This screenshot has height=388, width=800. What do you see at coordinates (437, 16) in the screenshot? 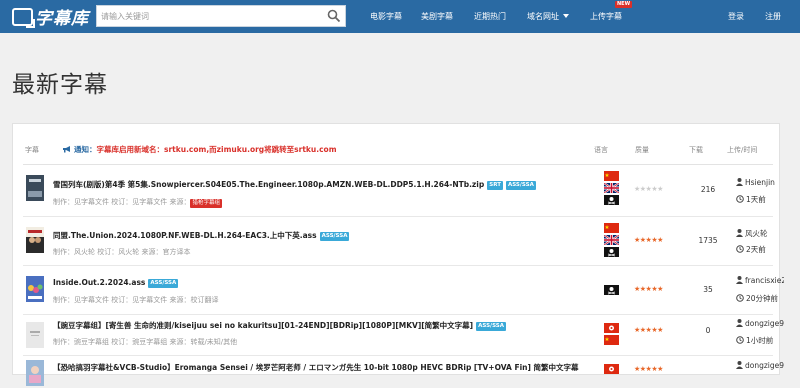
I see `nav-us-tv-subtitles: 美剧字幕` at bounding box center [437, 16].